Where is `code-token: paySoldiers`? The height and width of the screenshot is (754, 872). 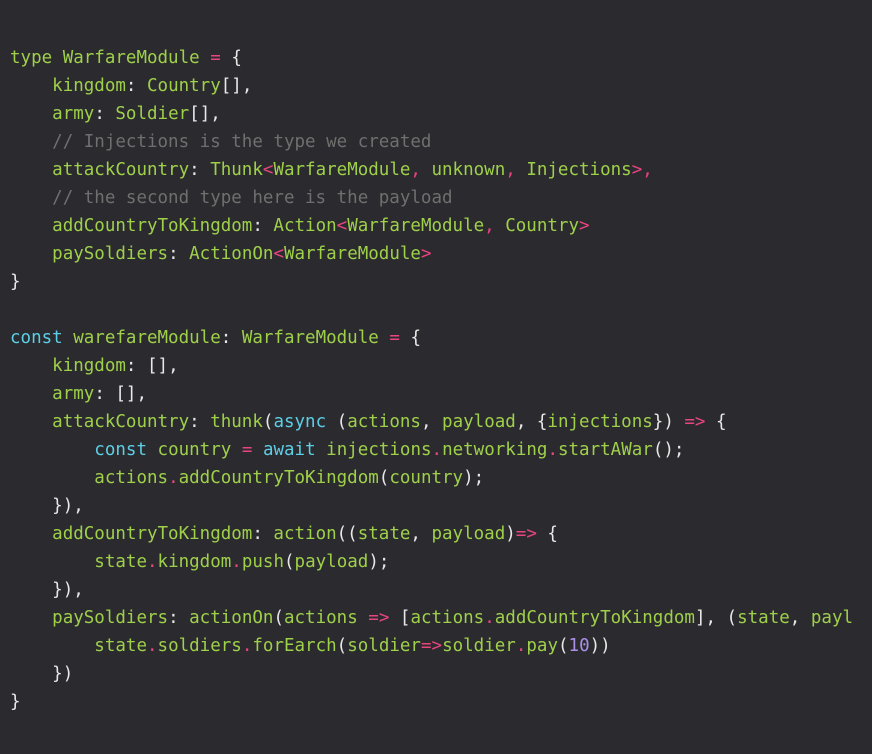
code-token: paySoldiers is located at coordinates (110, 618).